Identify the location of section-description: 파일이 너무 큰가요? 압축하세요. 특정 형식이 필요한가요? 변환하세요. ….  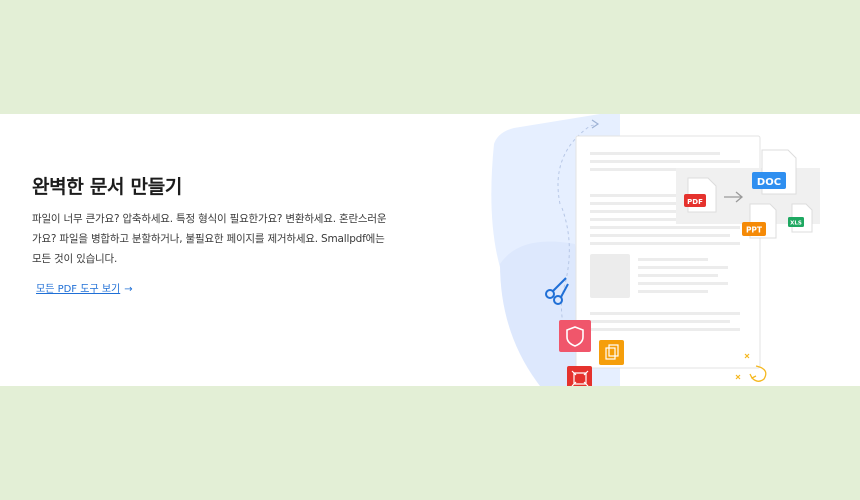
(209, 239).